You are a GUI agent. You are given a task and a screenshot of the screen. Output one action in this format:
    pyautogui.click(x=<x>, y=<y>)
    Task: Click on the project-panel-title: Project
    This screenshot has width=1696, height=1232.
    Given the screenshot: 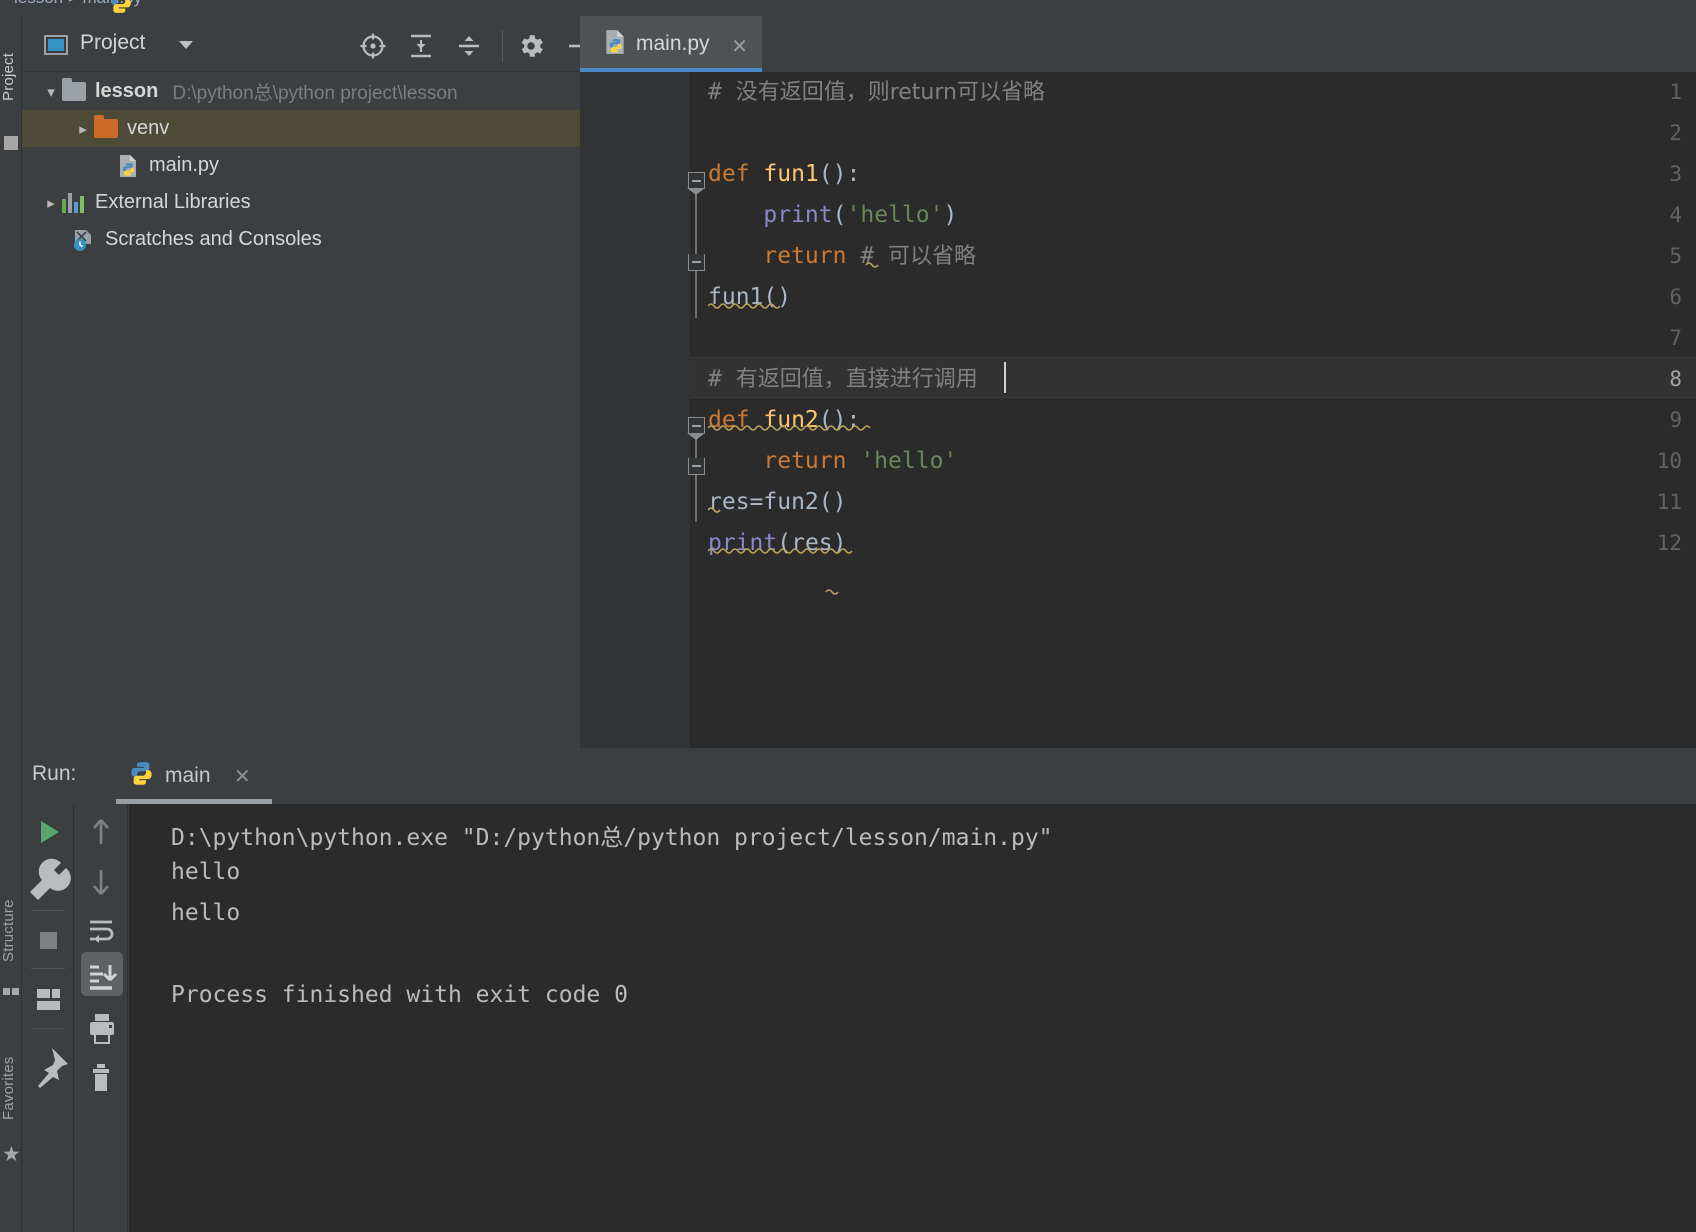 What is the action you would take?
    pyautogui.click(x=113, y=42)
    